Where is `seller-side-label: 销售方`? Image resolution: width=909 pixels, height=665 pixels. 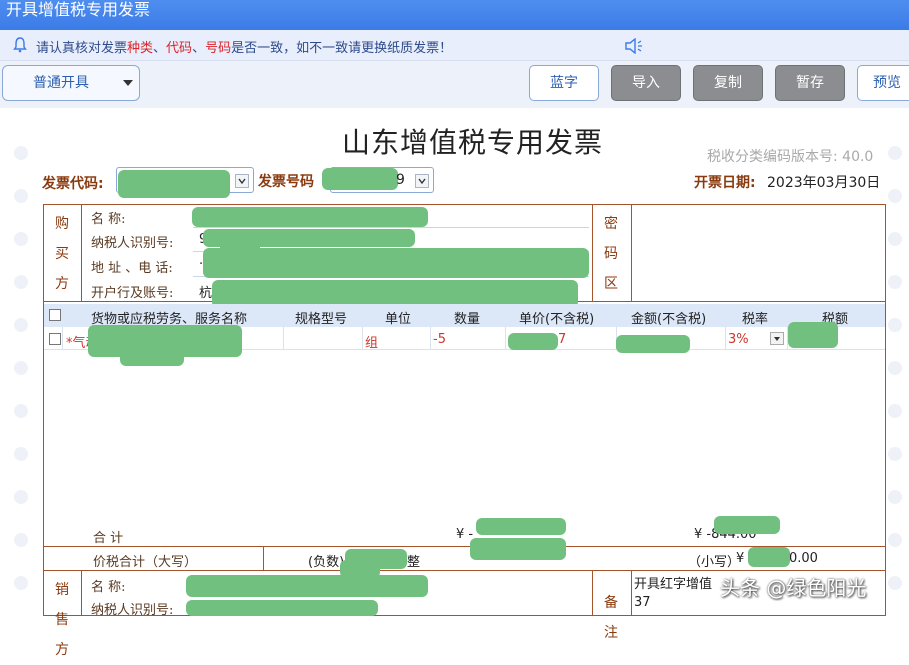
seller-side-label: 销售方 is located at coordinates (62, 620).